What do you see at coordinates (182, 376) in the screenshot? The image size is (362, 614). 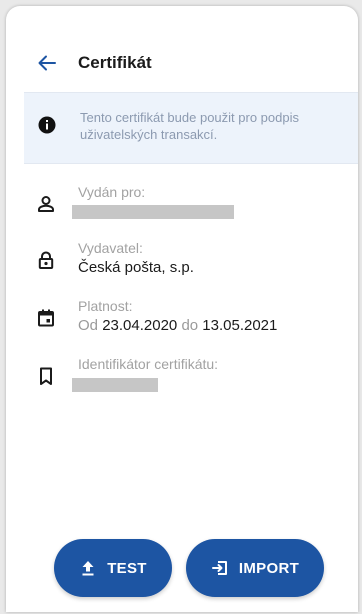 I see `identifier-row: Identifikátor certifikátu:` at bounding box center [182, 376].